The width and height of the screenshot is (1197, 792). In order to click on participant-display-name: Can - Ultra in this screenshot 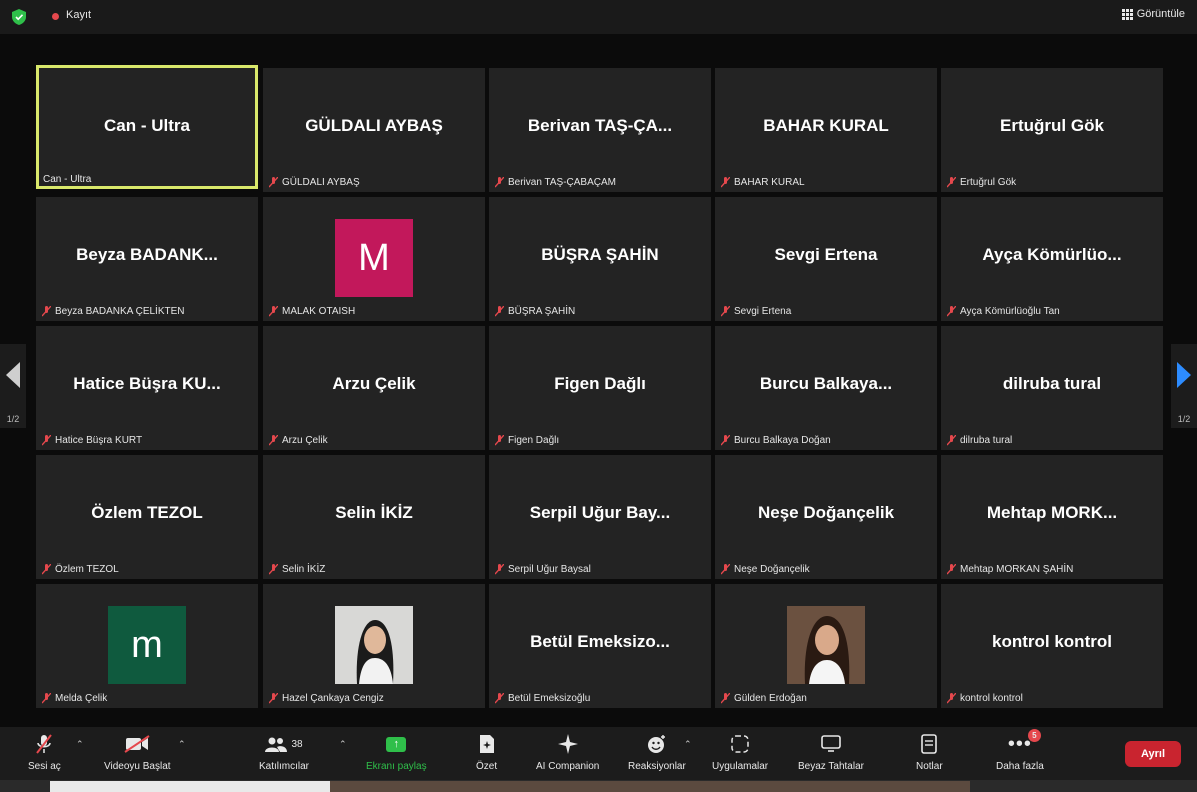, I will do `click(147, 125)`.